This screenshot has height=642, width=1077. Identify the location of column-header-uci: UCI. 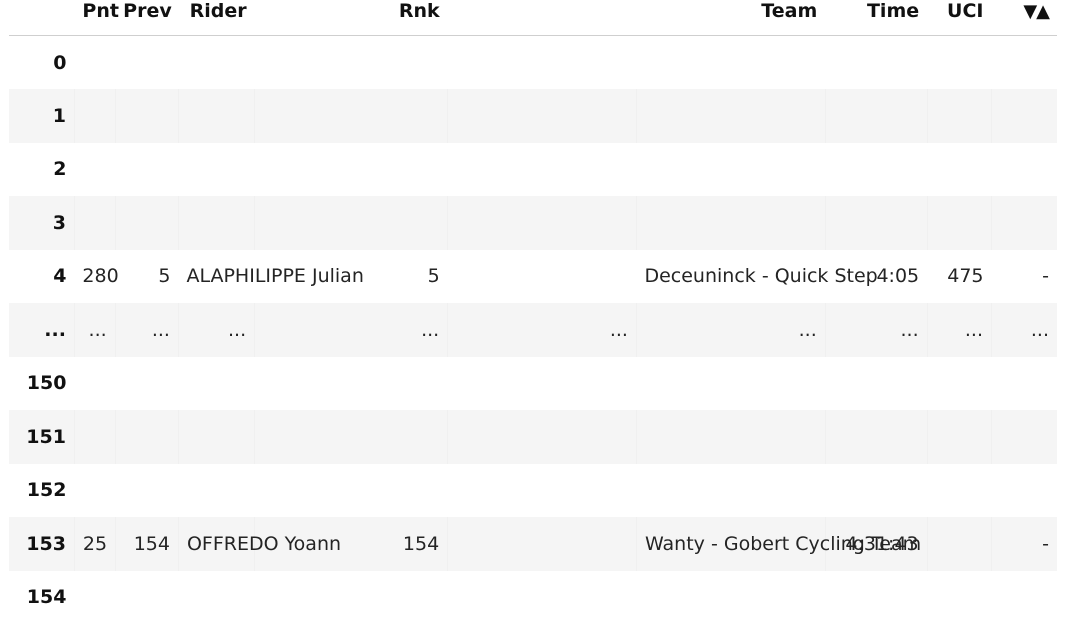
(959, 18).